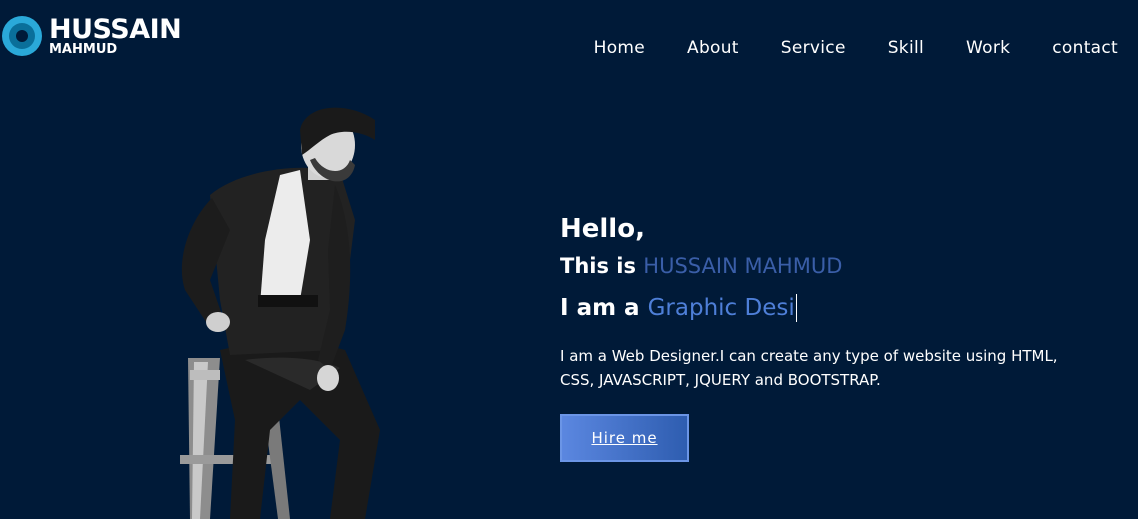  Describe the element at coordinates (713, 48) in the screenshot. I see `nav-about: About` at that location.